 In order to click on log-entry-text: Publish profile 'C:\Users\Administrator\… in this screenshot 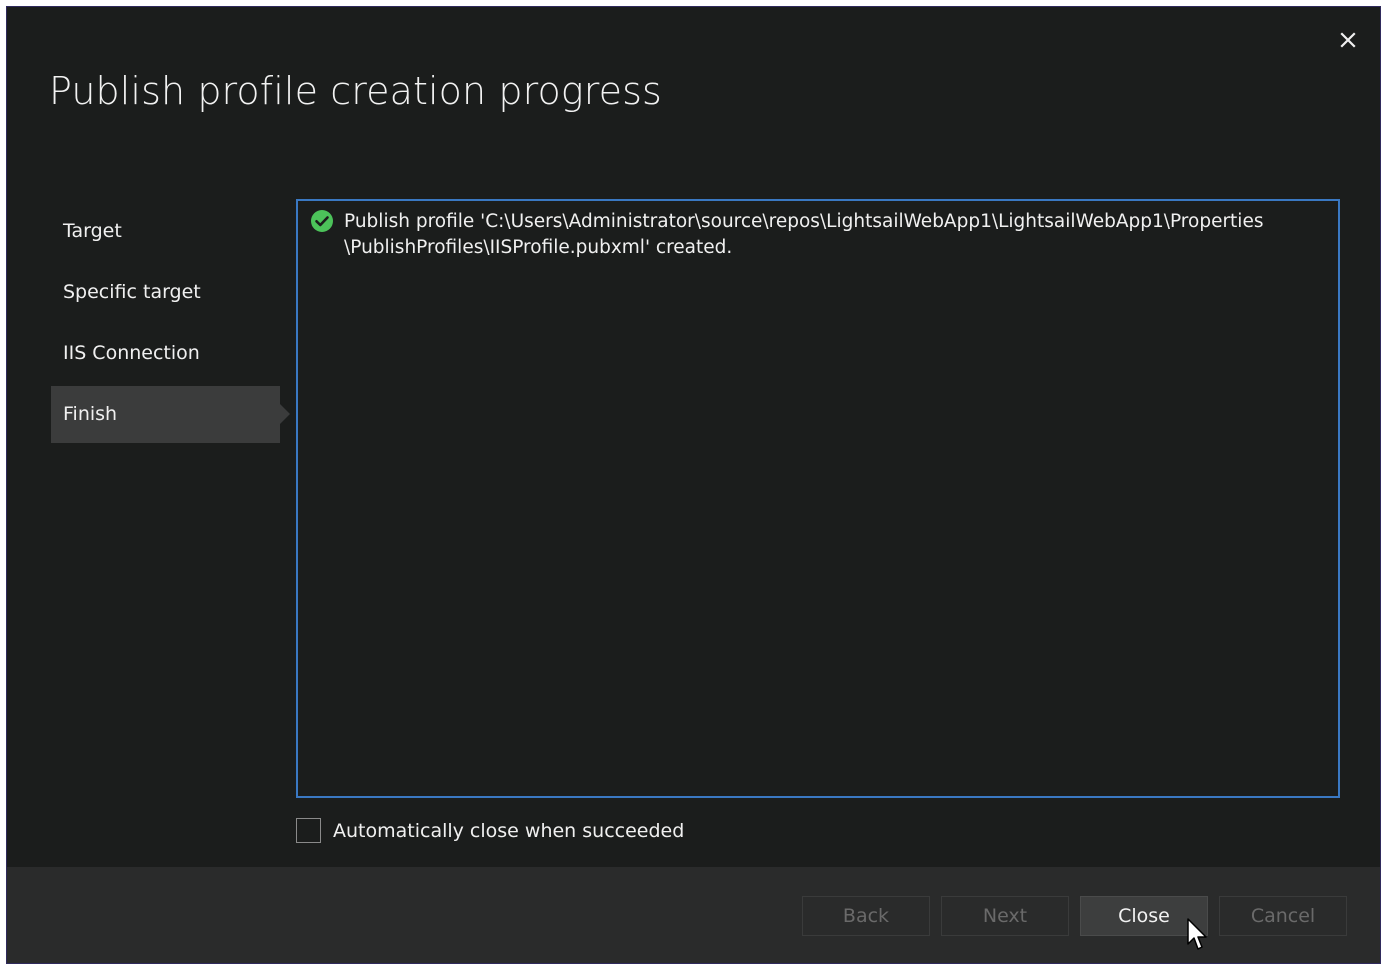, I will do `click(804, 234)`.